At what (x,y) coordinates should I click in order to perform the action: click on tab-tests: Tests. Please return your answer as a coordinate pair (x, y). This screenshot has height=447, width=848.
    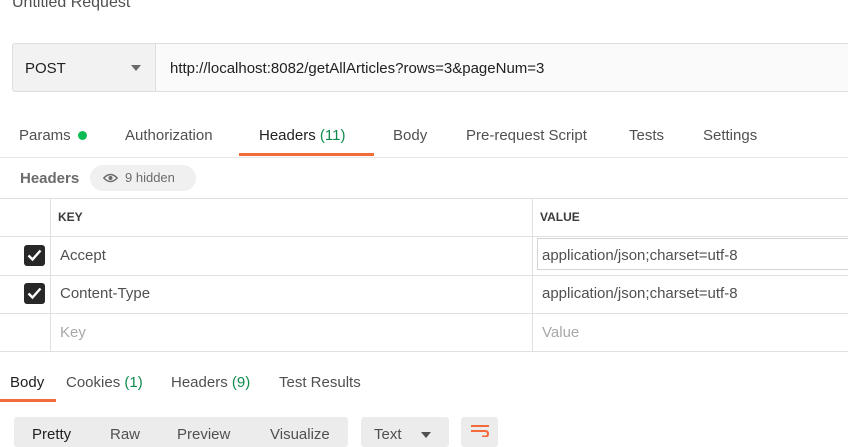
    Looking at the image, I should click on (646, 135).